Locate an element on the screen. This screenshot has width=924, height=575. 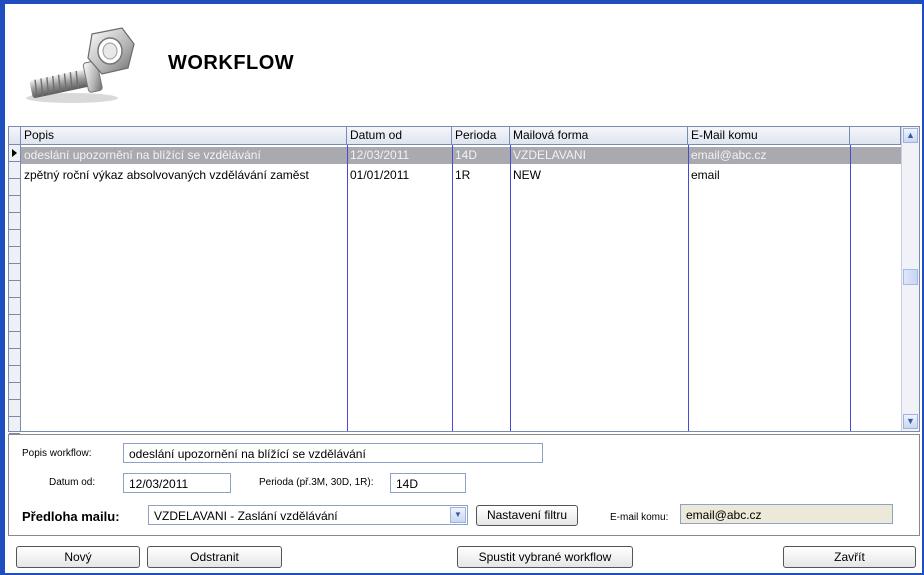
column-header-mailova-forma: Mailová forma is located at coordinates (599, 135).